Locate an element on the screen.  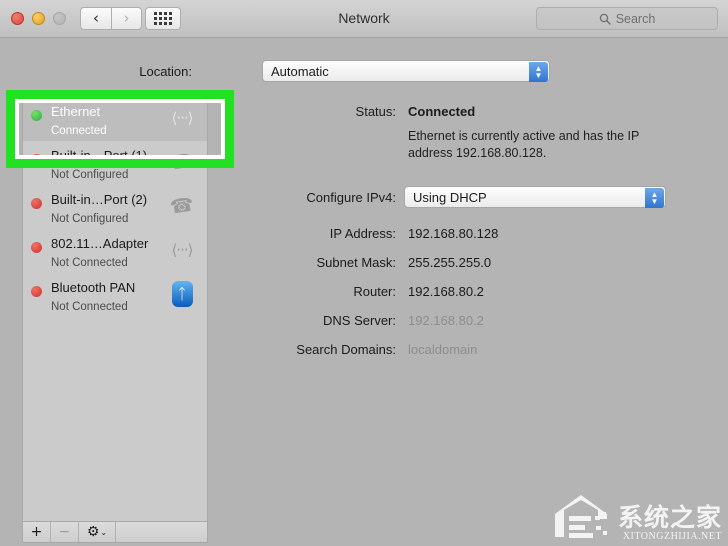
search-domains-value: localdomain is located at coordinates (443, 349).